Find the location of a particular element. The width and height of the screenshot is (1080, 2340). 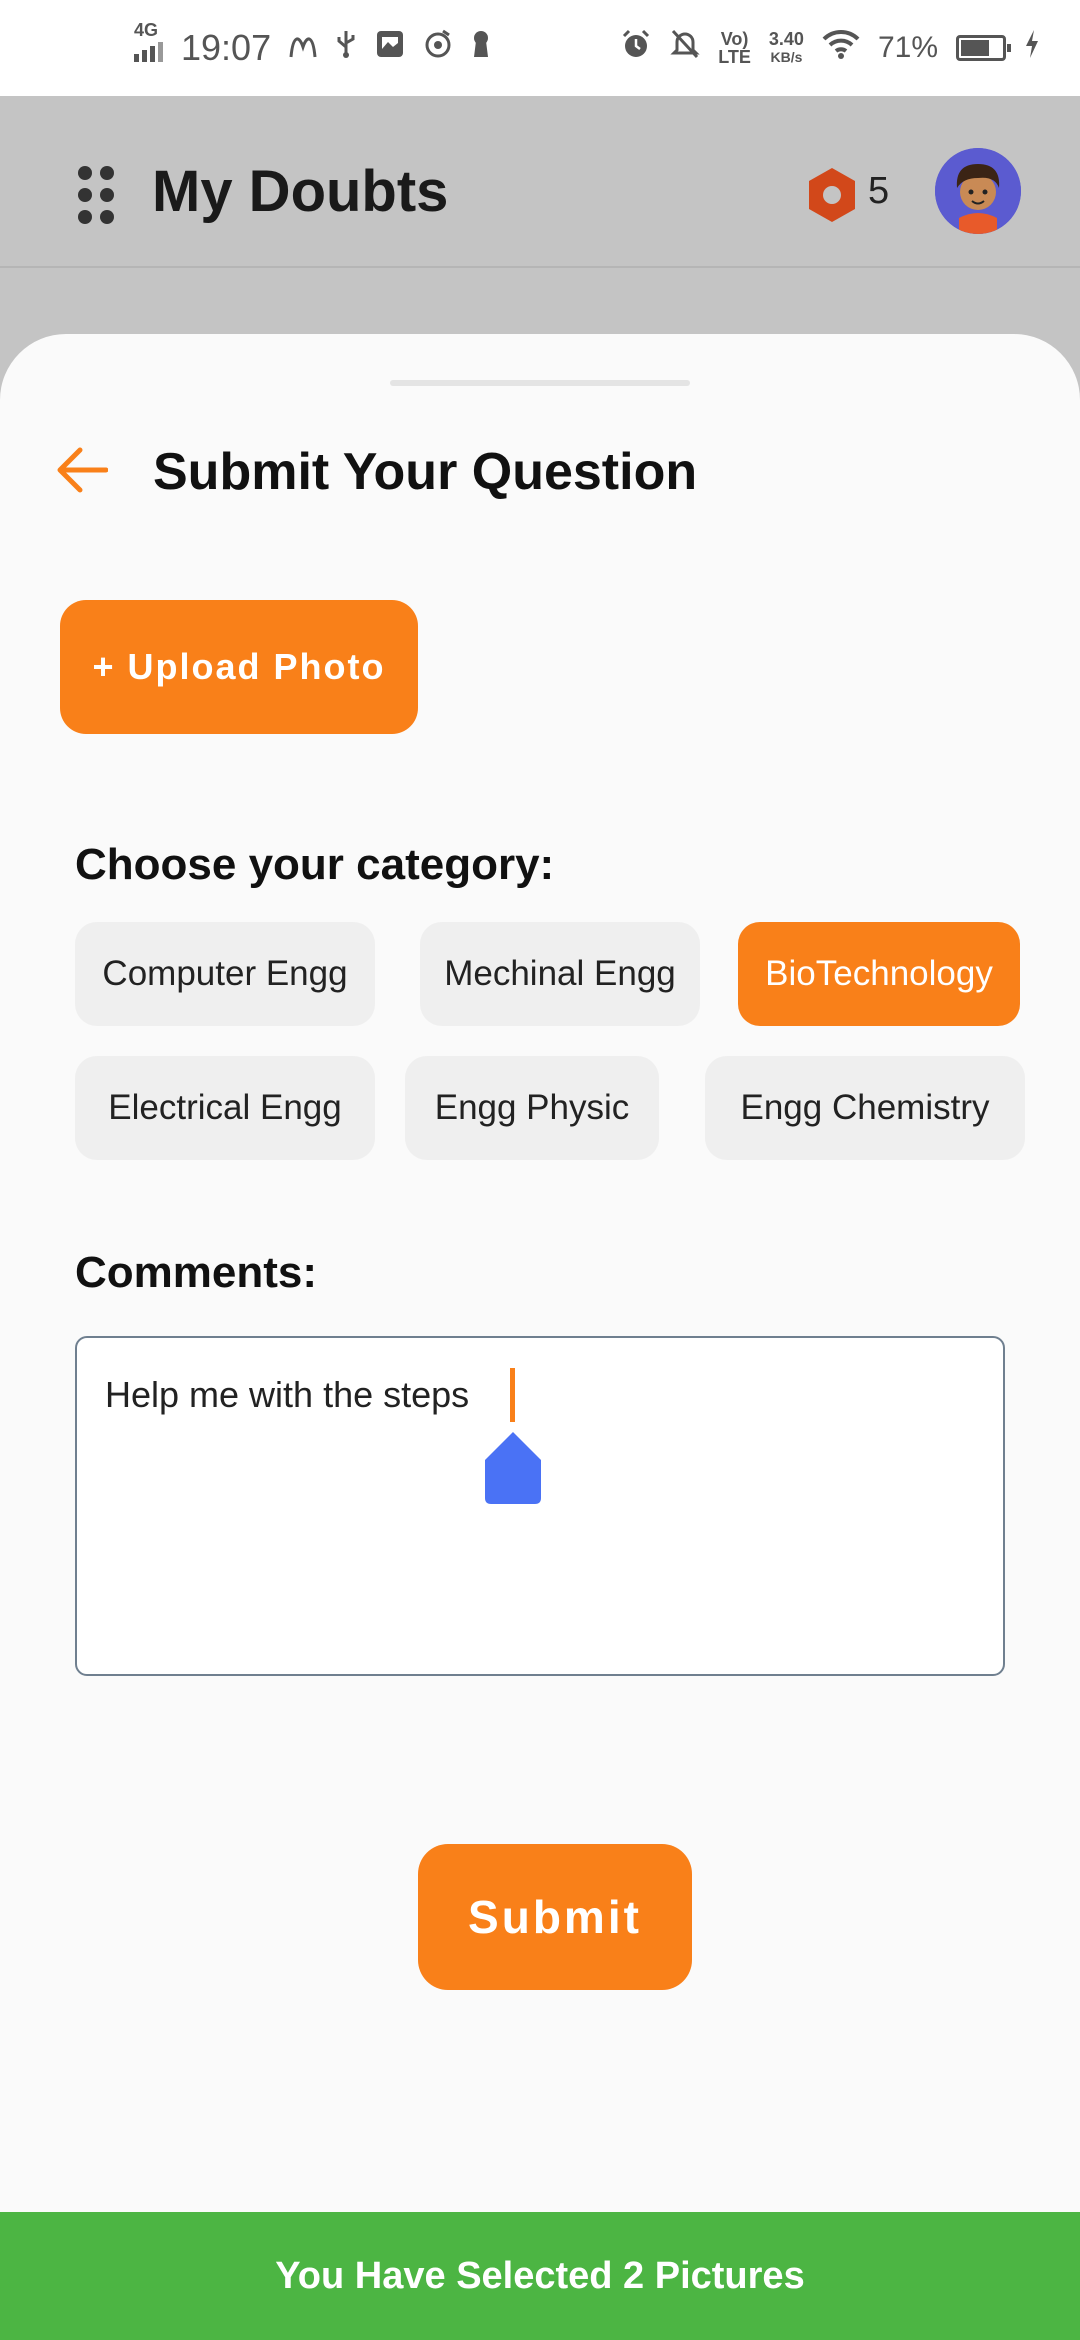

status-bar-right: Vo) LTE 3.40 KB/s 71% is located at coordinates (830, 48).